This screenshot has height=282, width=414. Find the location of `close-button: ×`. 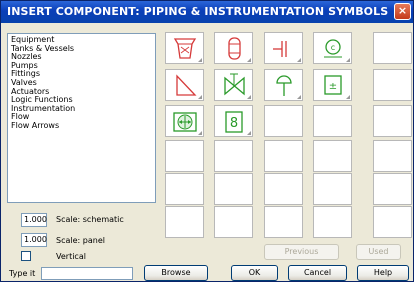

close-button: × is located at coordinates (402, 11).